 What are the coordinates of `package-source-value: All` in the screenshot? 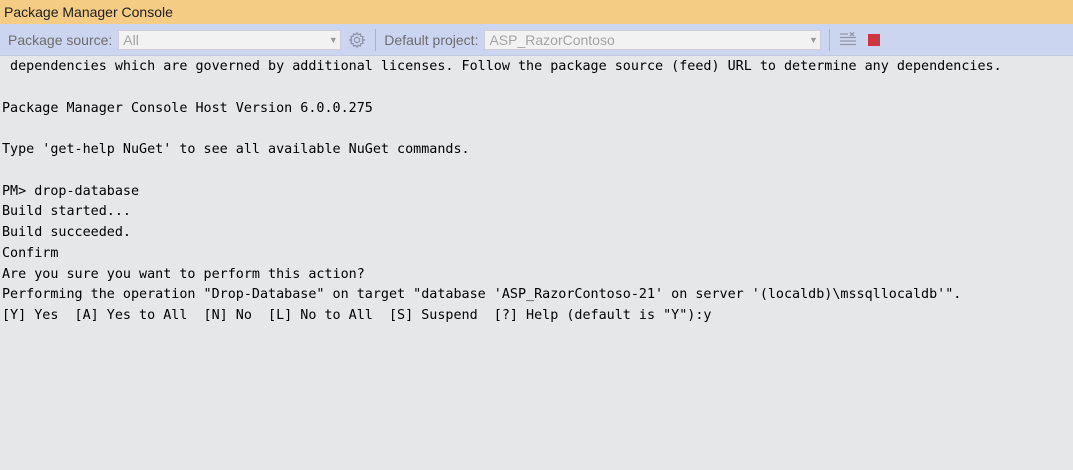 It's located at (131, 39).